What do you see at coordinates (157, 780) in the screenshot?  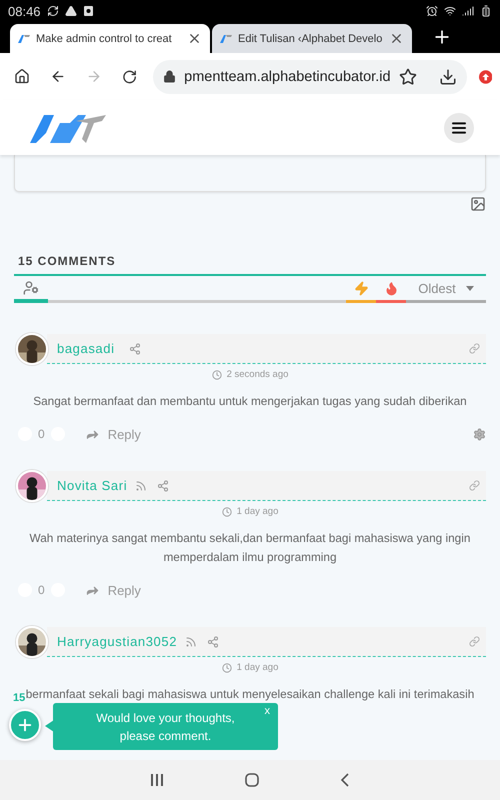 I see `recent-apps-icon` at bounding box center [157, 780].